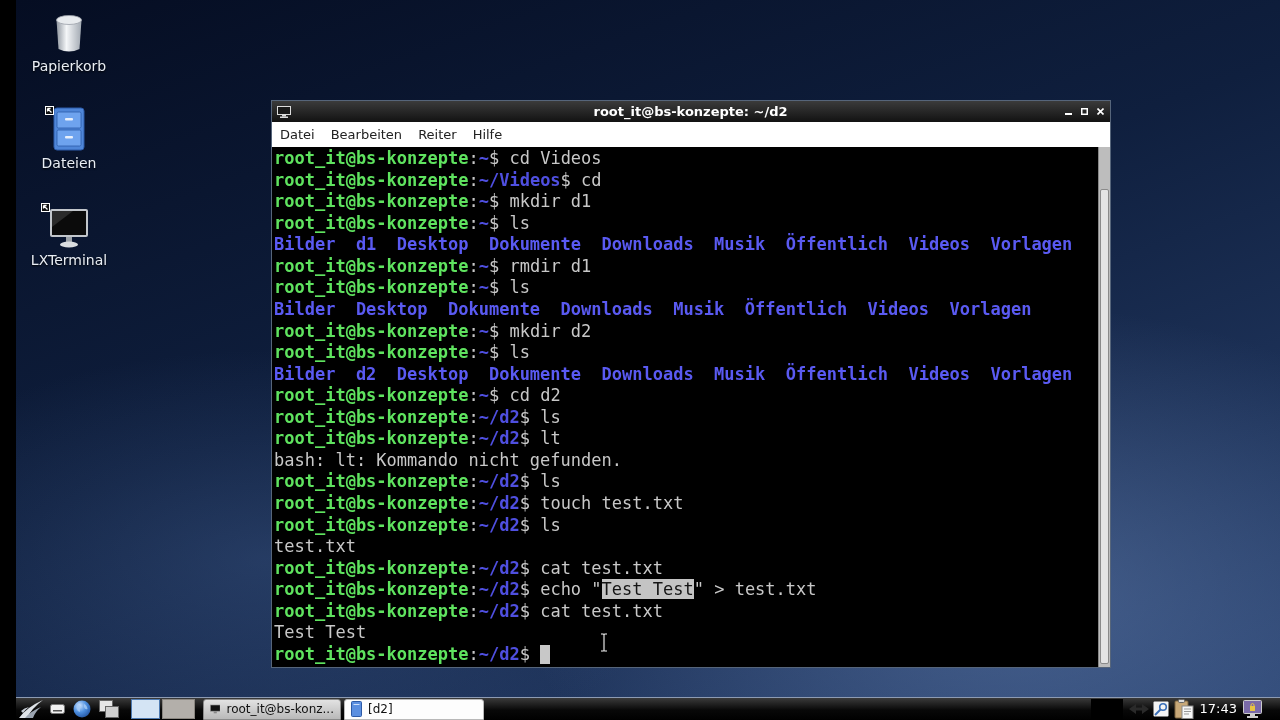  I want to click on command-text: mkdir d2, so click(550, 331).